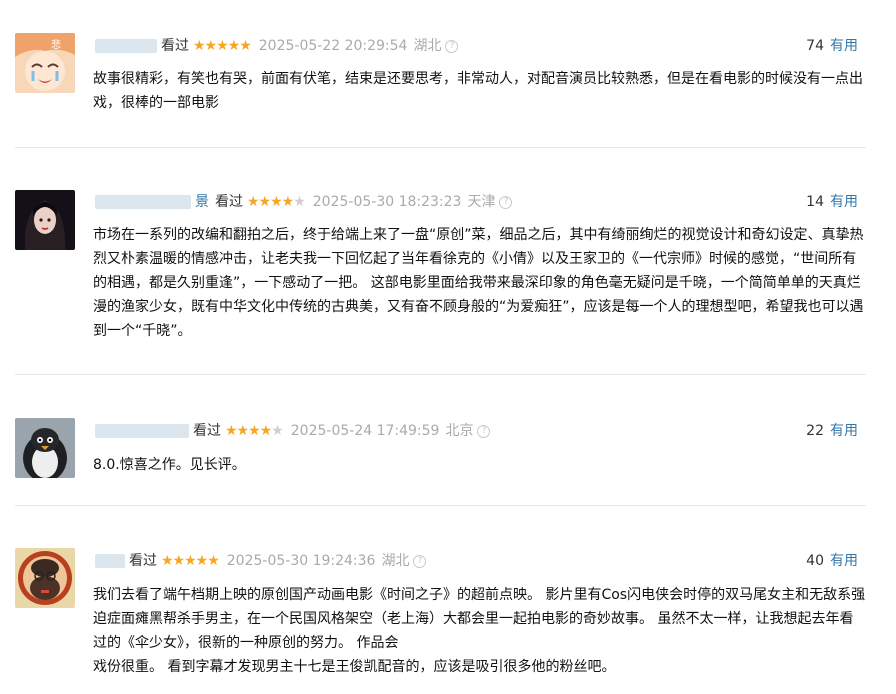  I want to click on vote-area: 40 有用, so click(832, 561).